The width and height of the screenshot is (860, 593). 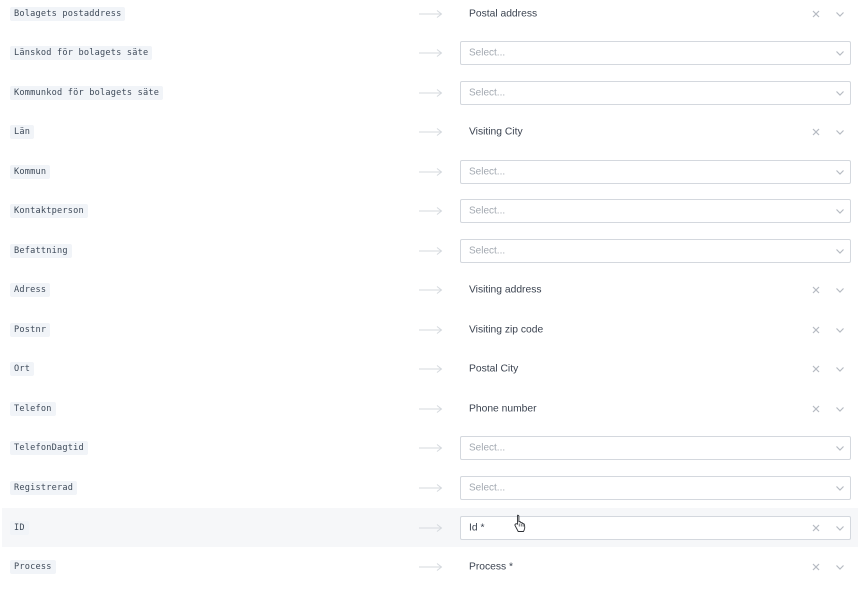 I want to click on mapping-row: Län Visiting City, so click(x=430, y=131).